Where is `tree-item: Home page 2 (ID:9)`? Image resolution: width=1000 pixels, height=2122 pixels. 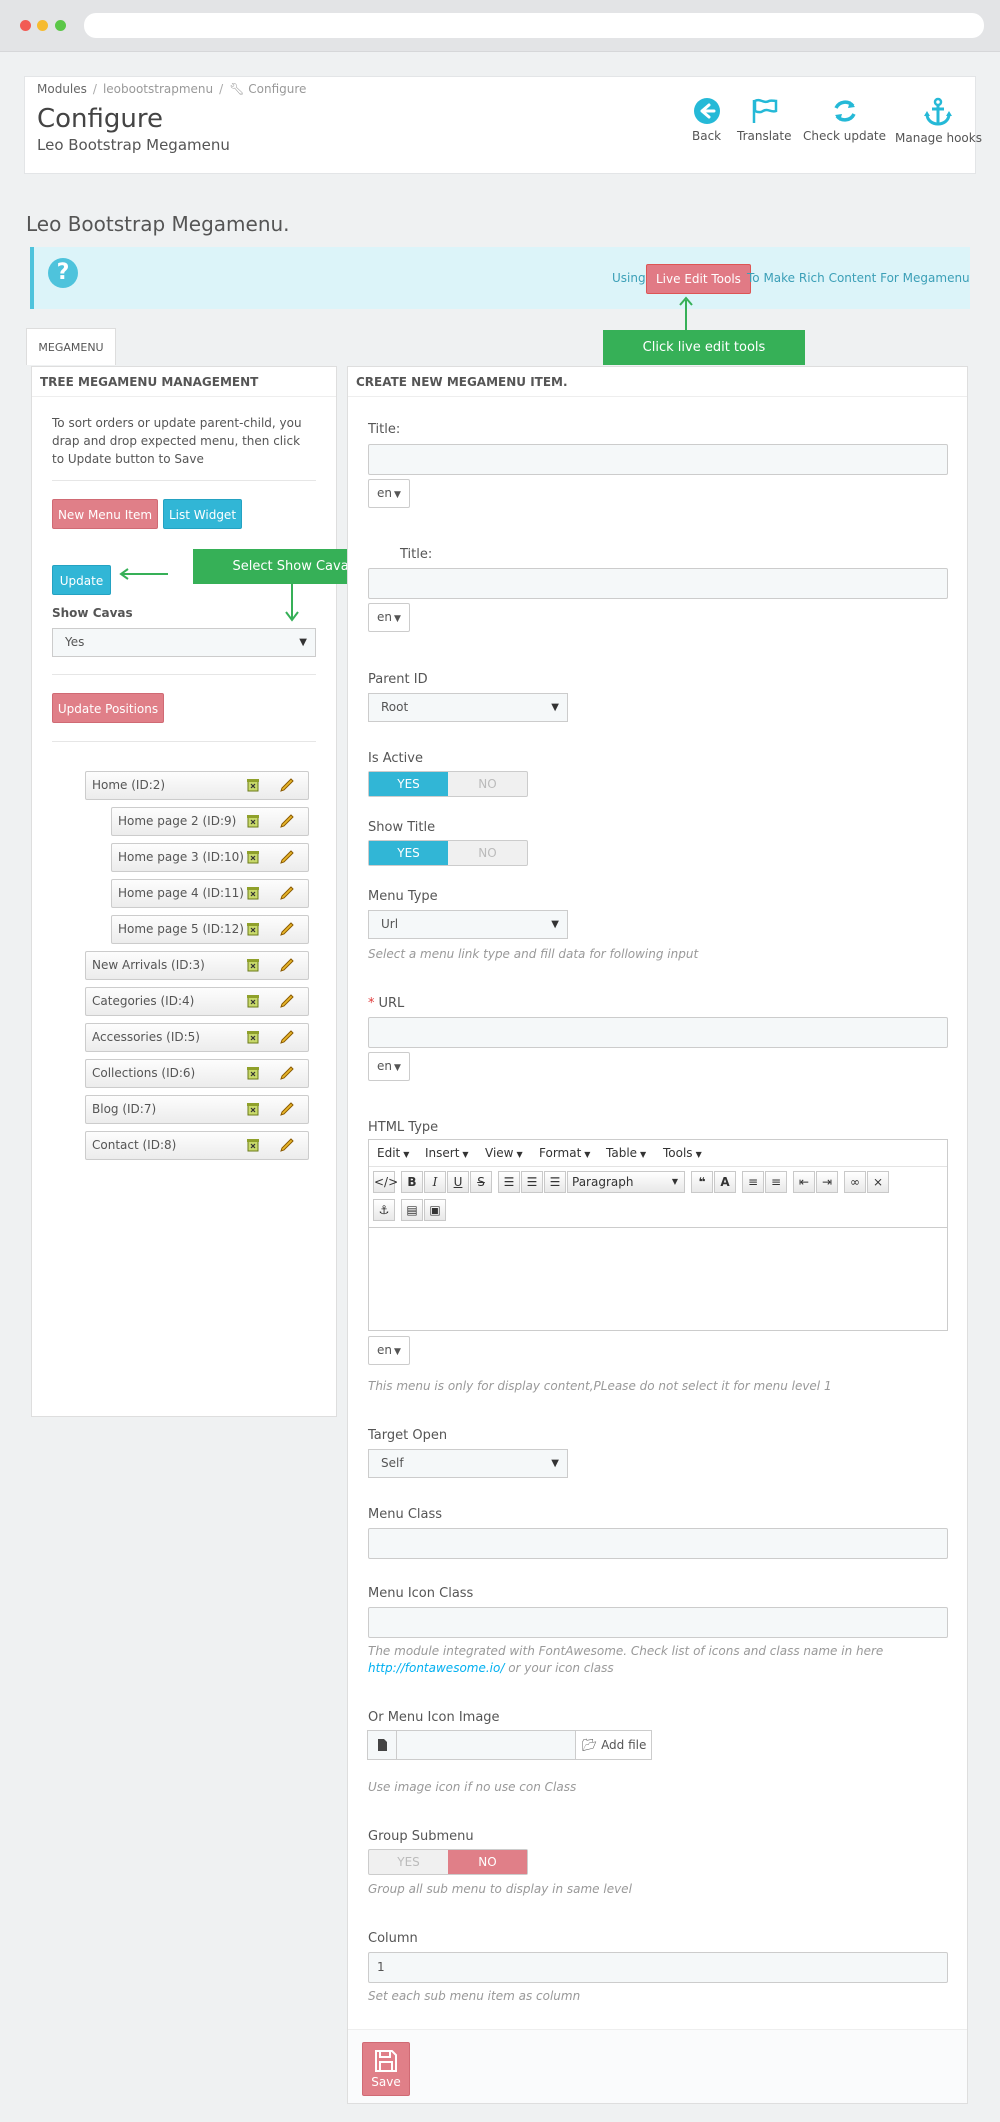
tree-item: Home page 2 (ID:9) is located at coordinates (210, 821).